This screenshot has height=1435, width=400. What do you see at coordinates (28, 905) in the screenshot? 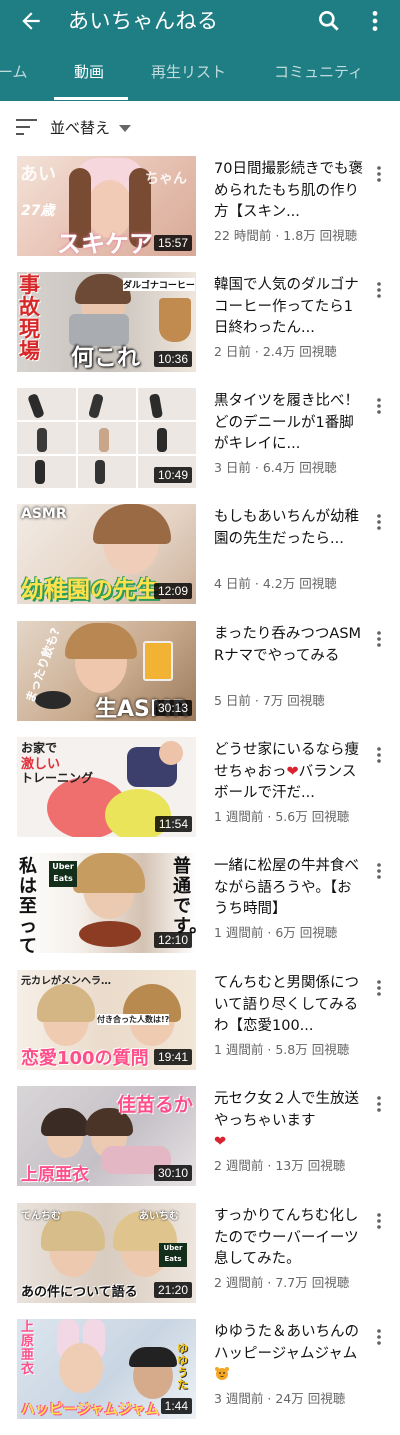
I see `thumbnail-text: 私は至って` at bounding box center [28, 905].